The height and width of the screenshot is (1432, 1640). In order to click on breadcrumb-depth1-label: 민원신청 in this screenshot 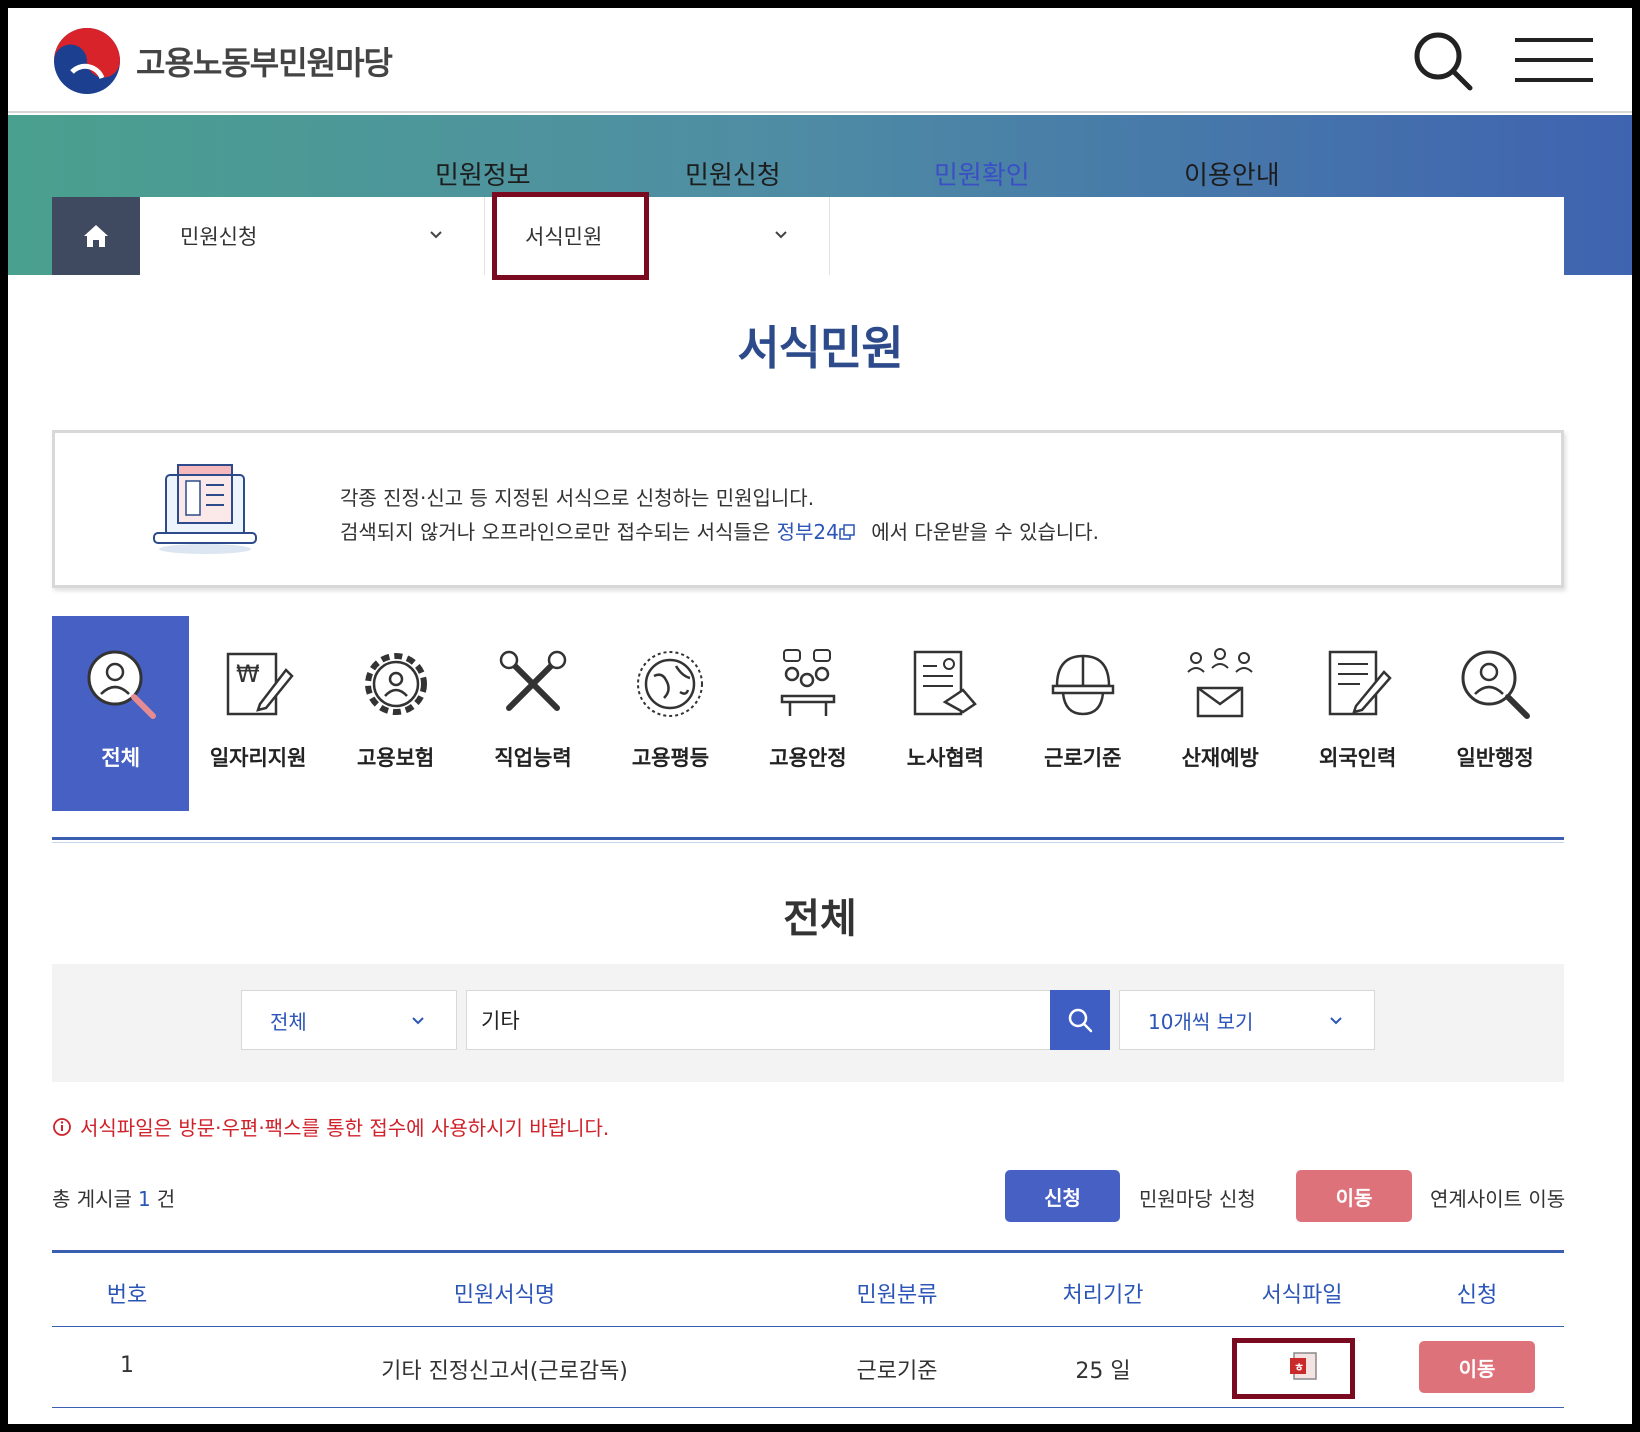, I will do `click(219, 237)`.